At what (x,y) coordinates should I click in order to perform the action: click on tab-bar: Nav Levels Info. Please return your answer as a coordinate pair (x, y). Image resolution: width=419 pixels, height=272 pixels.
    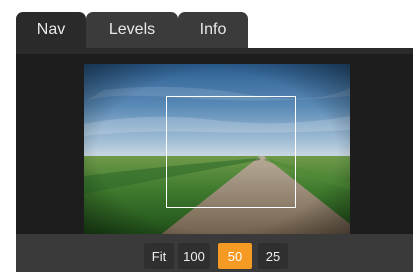
    Looking at the image, I should click on (214, 30).